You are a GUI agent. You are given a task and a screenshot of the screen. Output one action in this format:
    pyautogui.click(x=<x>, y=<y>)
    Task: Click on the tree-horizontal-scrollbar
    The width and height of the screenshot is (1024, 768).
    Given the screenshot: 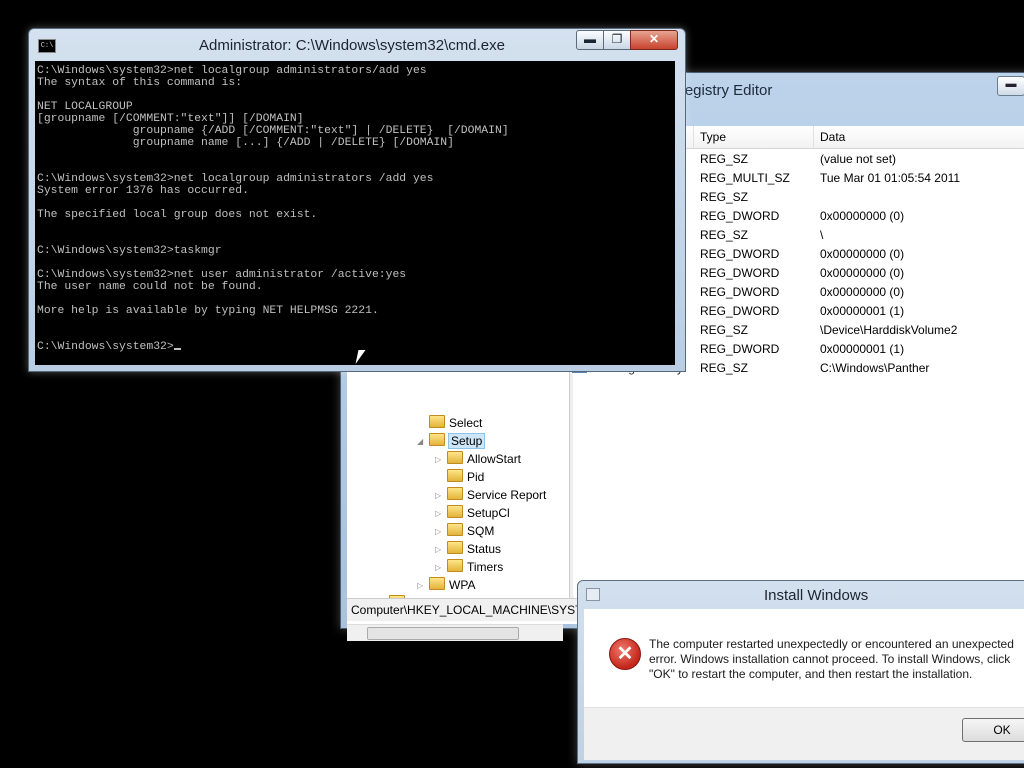 What is the action you would take?
    pyautogui.click(x=455, y=632)
    